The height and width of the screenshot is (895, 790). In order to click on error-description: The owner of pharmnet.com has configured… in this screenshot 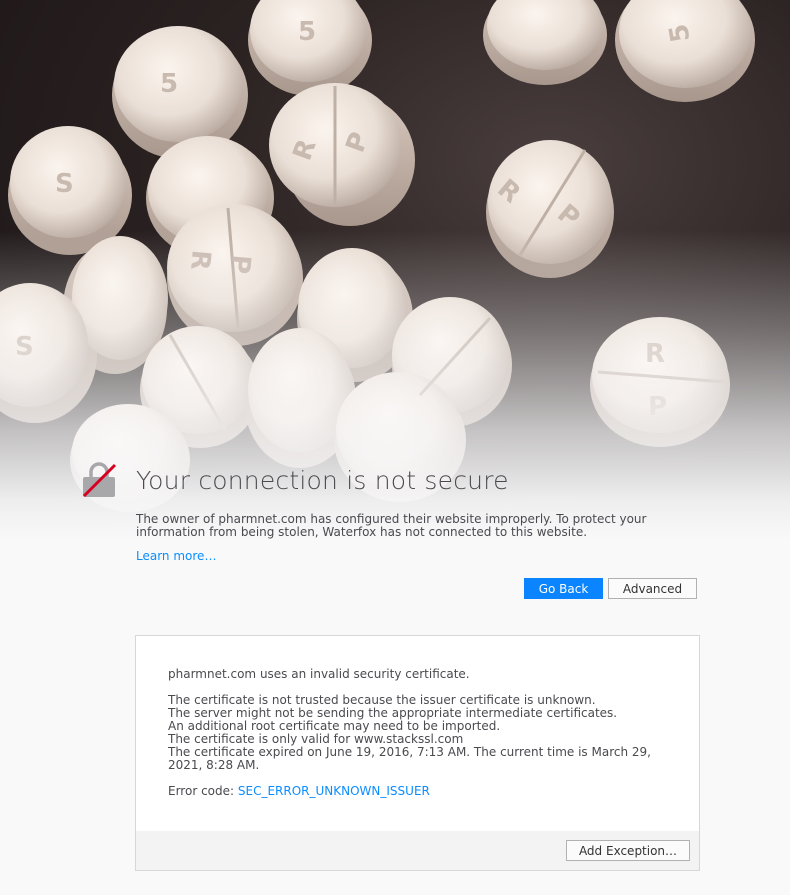, I will do `click(391, 525)`.